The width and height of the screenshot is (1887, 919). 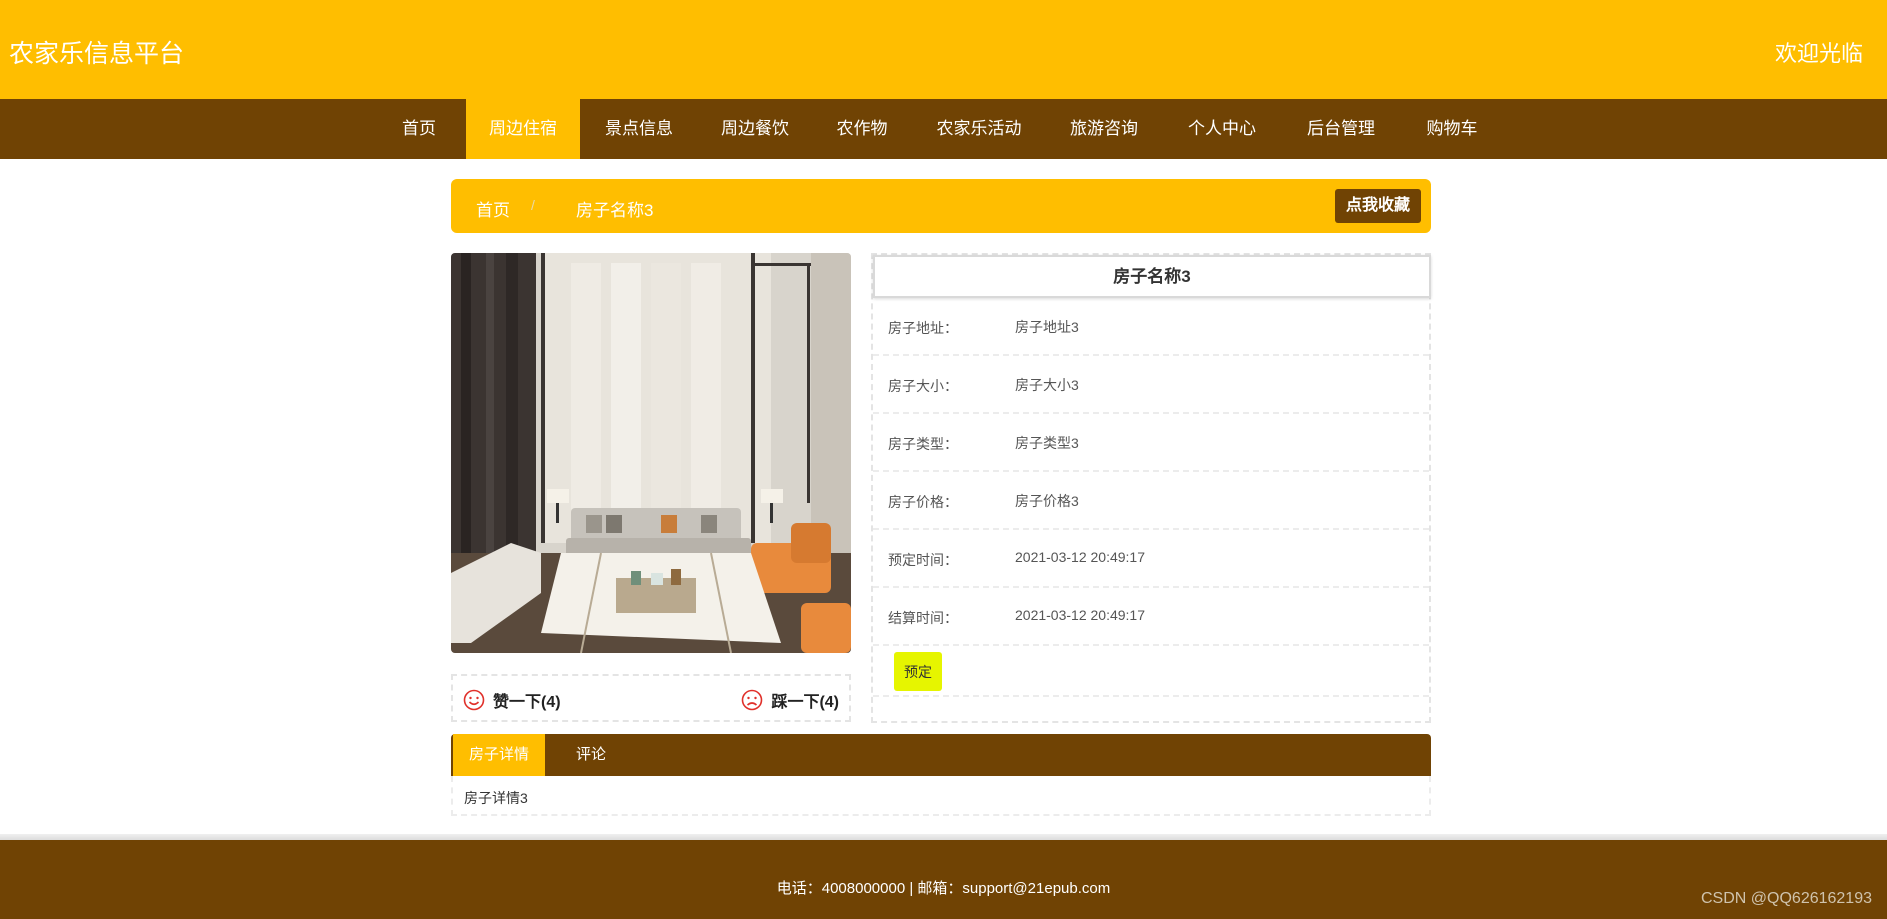 I want to click on smile-icon, so click(x=474, y=700).